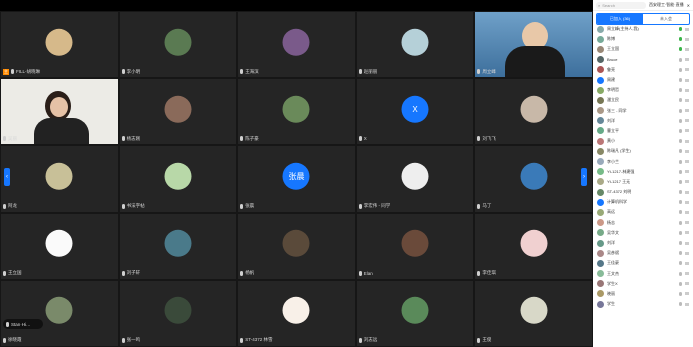  I want to click on participant-tile: 李佳琪, so click(533, 246).